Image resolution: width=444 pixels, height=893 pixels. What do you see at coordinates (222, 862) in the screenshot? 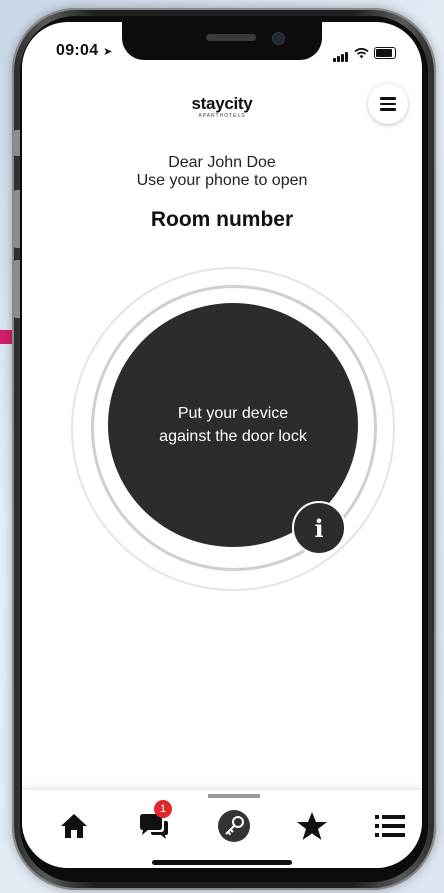
I see `home-indicator` at bounding box center [222, 862].